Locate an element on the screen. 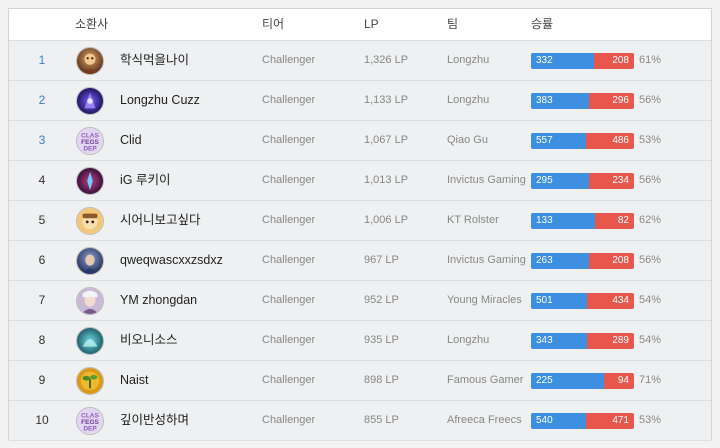 The image size is (720, 448). winrate-bar: 295 234 is located at coordinates (582, 181).